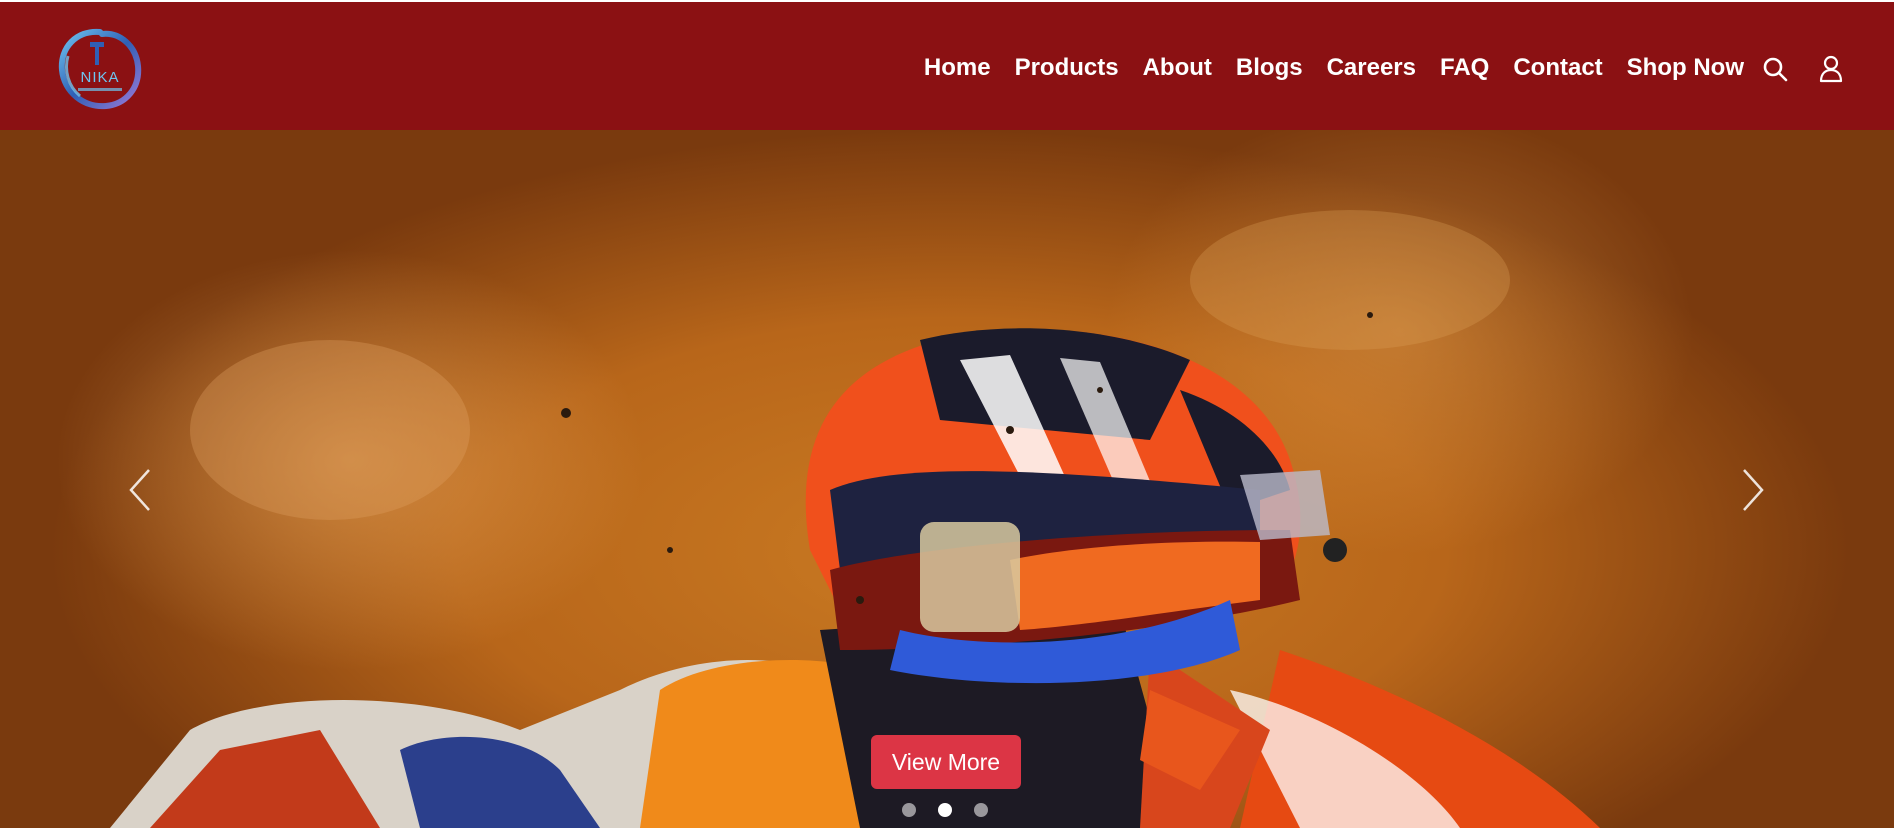 Image resolution: width=1894 pixels, height=828 pixels. What do you see at coordinates (1067, 68) in the screenshot?
I see `nav-products: Products` at bounding box center [1067, 68].